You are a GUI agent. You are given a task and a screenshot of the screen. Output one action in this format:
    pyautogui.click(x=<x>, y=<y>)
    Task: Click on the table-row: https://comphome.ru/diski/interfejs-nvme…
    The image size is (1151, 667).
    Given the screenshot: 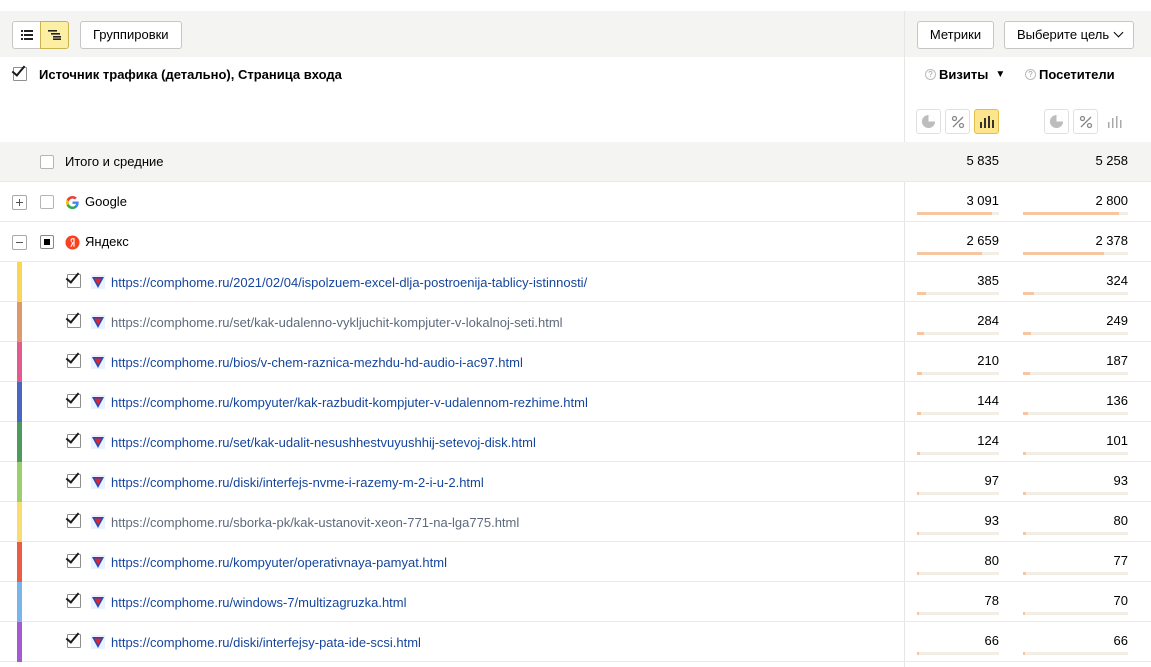 What is the action you would take?
    pyautogui.click(x=575, y=482)
    